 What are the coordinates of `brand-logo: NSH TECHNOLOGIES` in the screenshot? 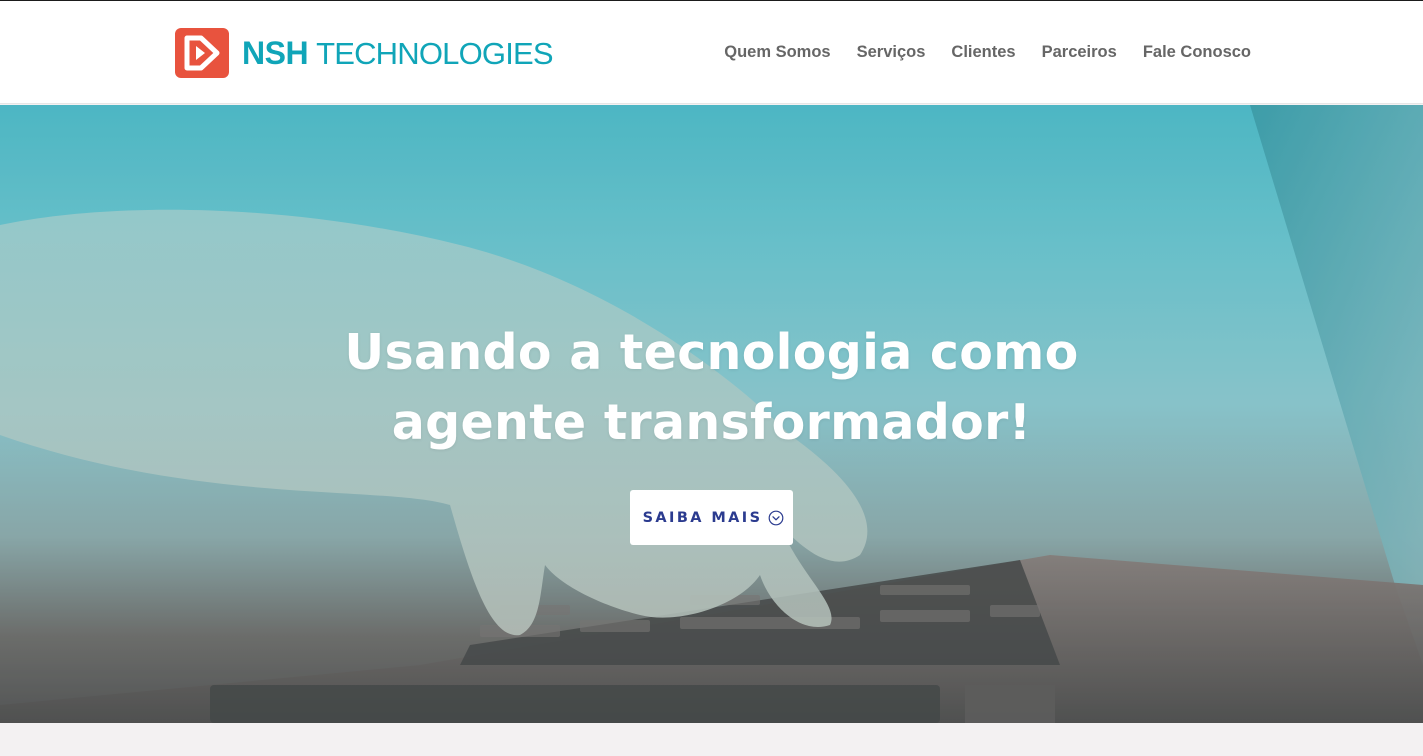 It's located at (364, 53).